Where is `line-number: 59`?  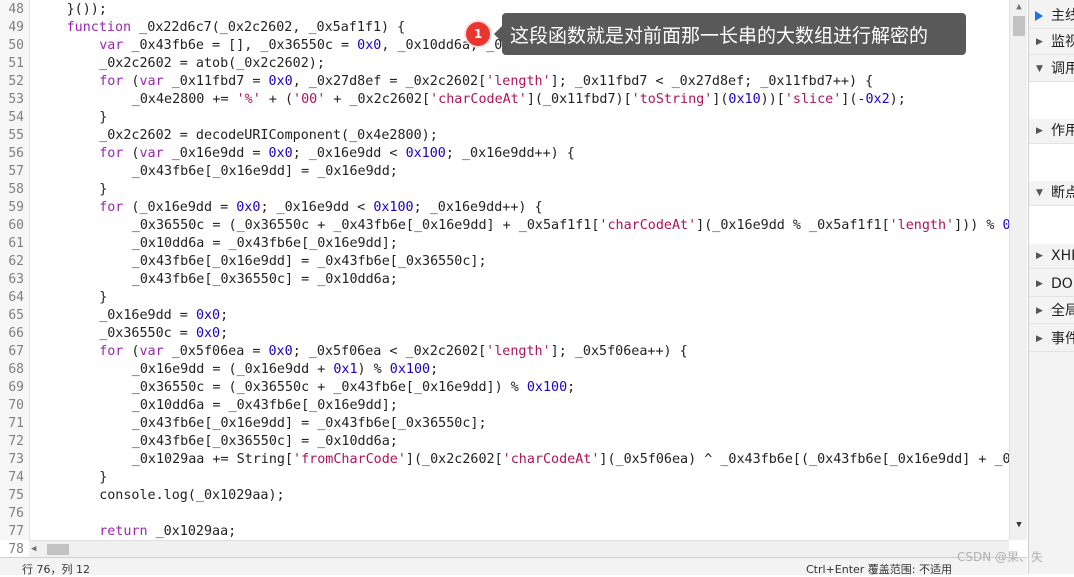
line-number: 59 is located at coordinates (12, 208).